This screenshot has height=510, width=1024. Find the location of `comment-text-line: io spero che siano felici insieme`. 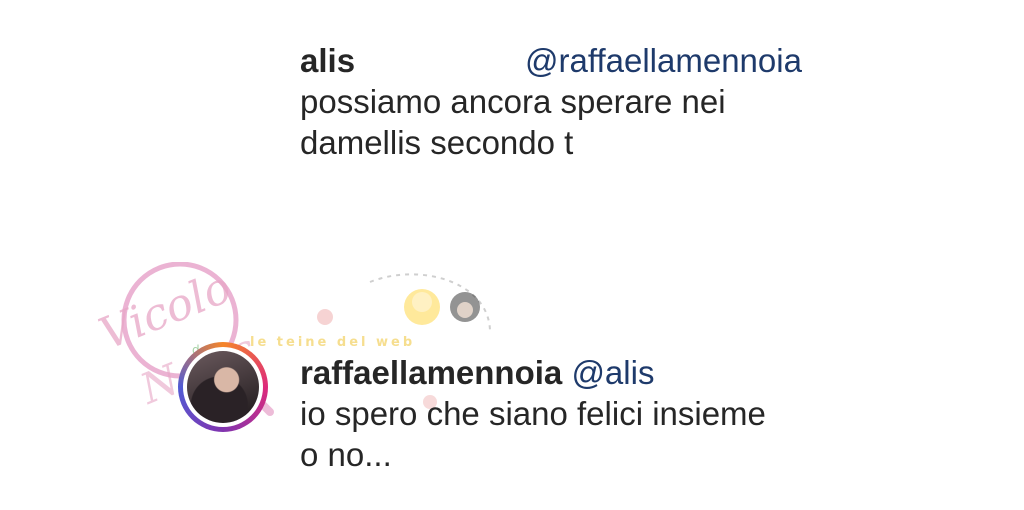

comment-text-line: io spero che siano felici insieme is located at coordinates (533, 413).